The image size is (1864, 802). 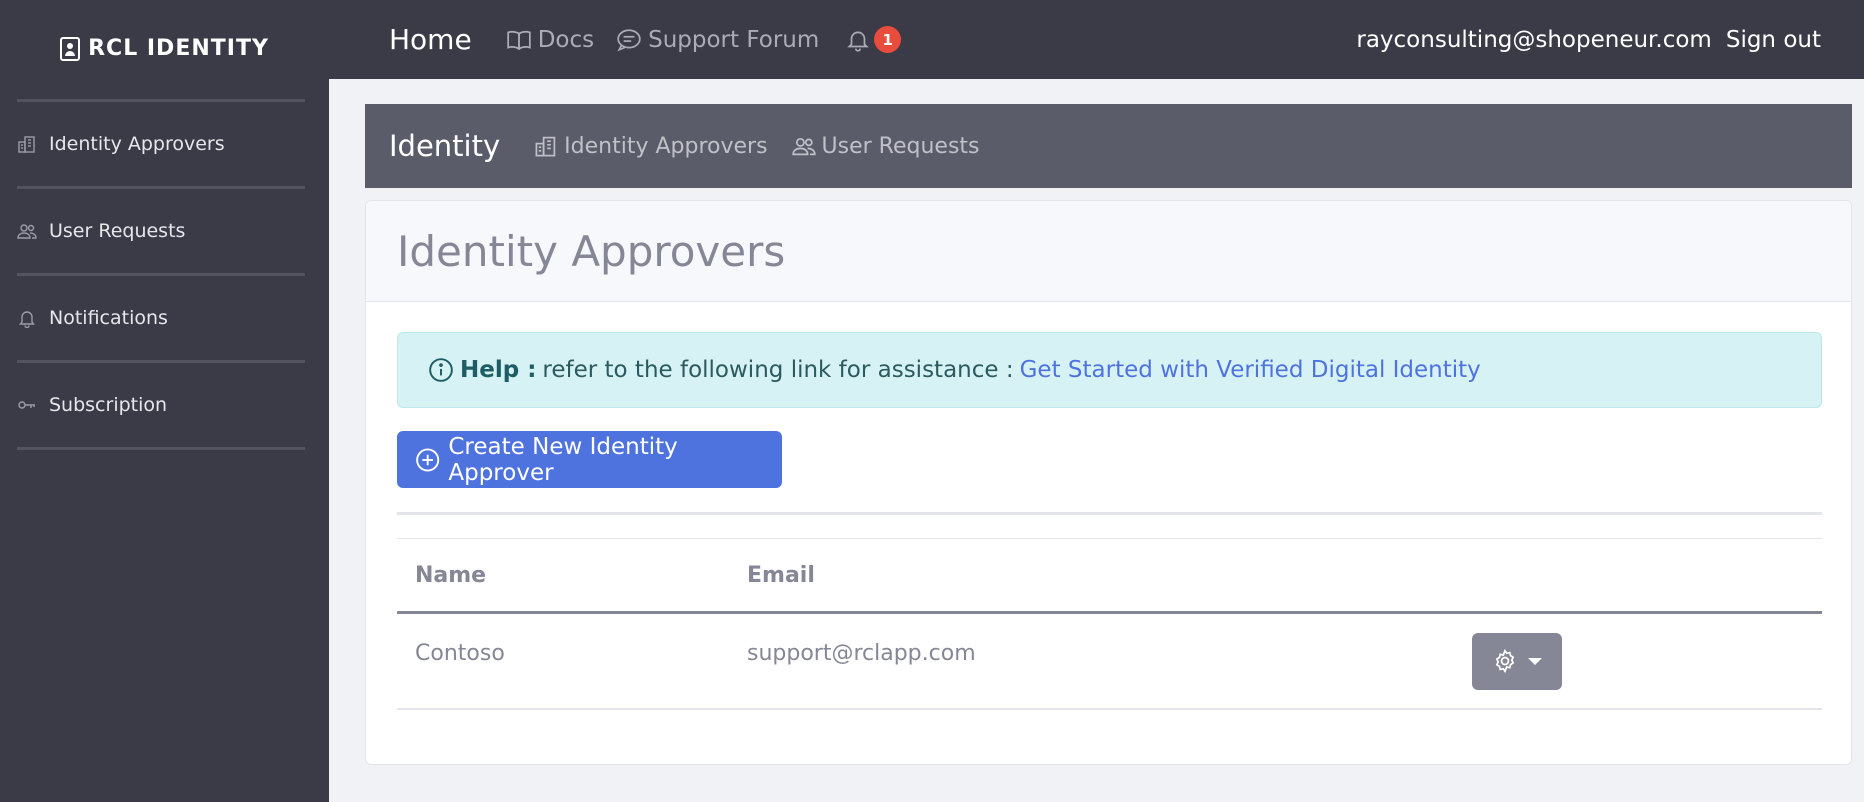 I want to click on column-header-name: Name, so click(x=572, y=575).